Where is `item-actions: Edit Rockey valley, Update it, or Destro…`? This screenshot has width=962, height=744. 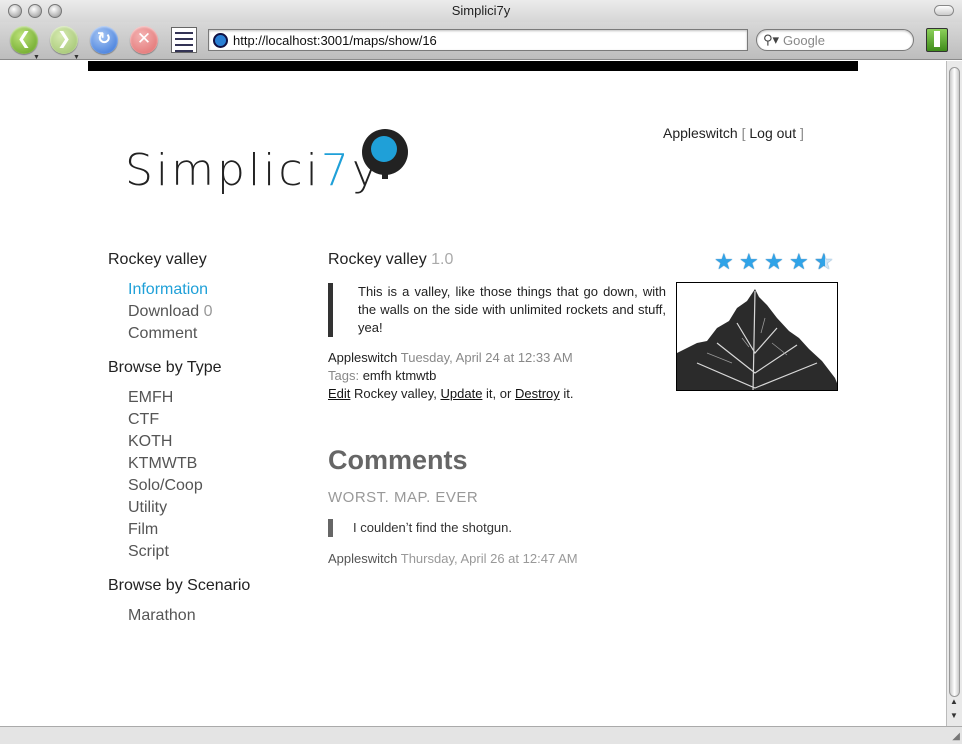 item-actions: Edit Rockey valley, Update it, or Destro… is located at coordinates (451, 393).